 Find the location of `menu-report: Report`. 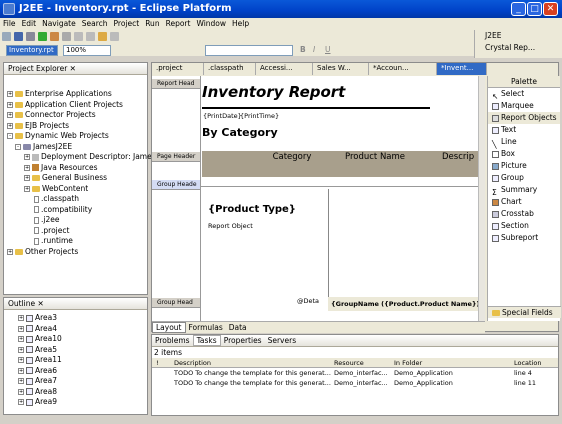

menu-report: Report is located at coordinates (178, 24).